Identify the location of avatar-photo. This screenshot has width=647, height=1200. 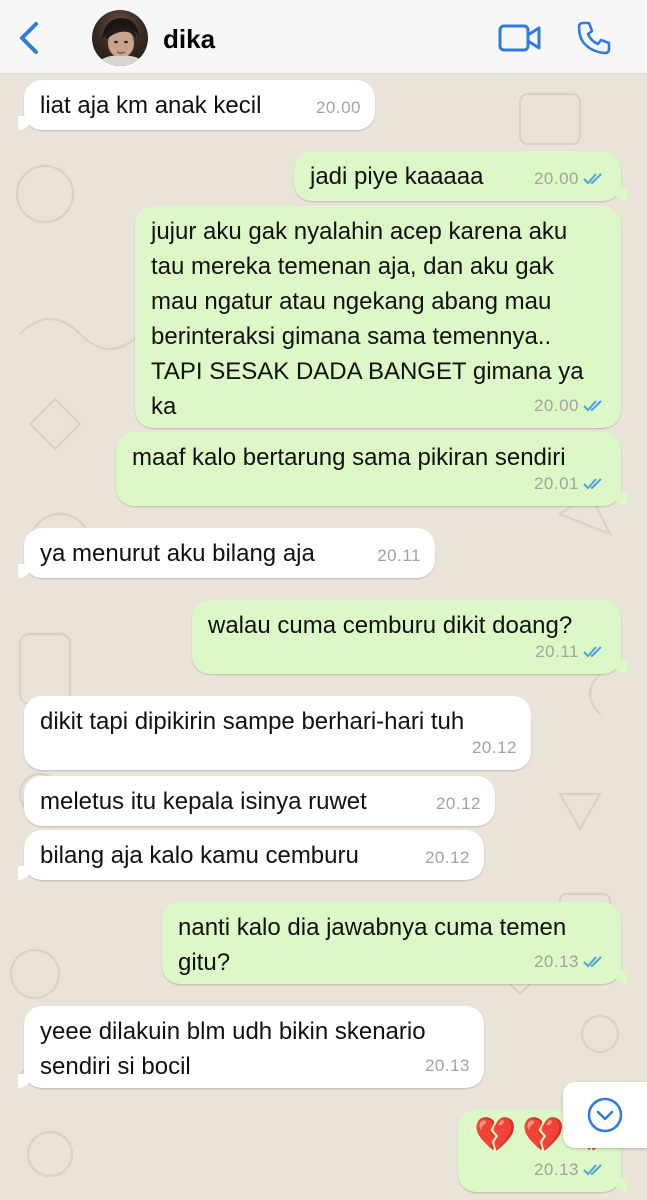
(121, 42).